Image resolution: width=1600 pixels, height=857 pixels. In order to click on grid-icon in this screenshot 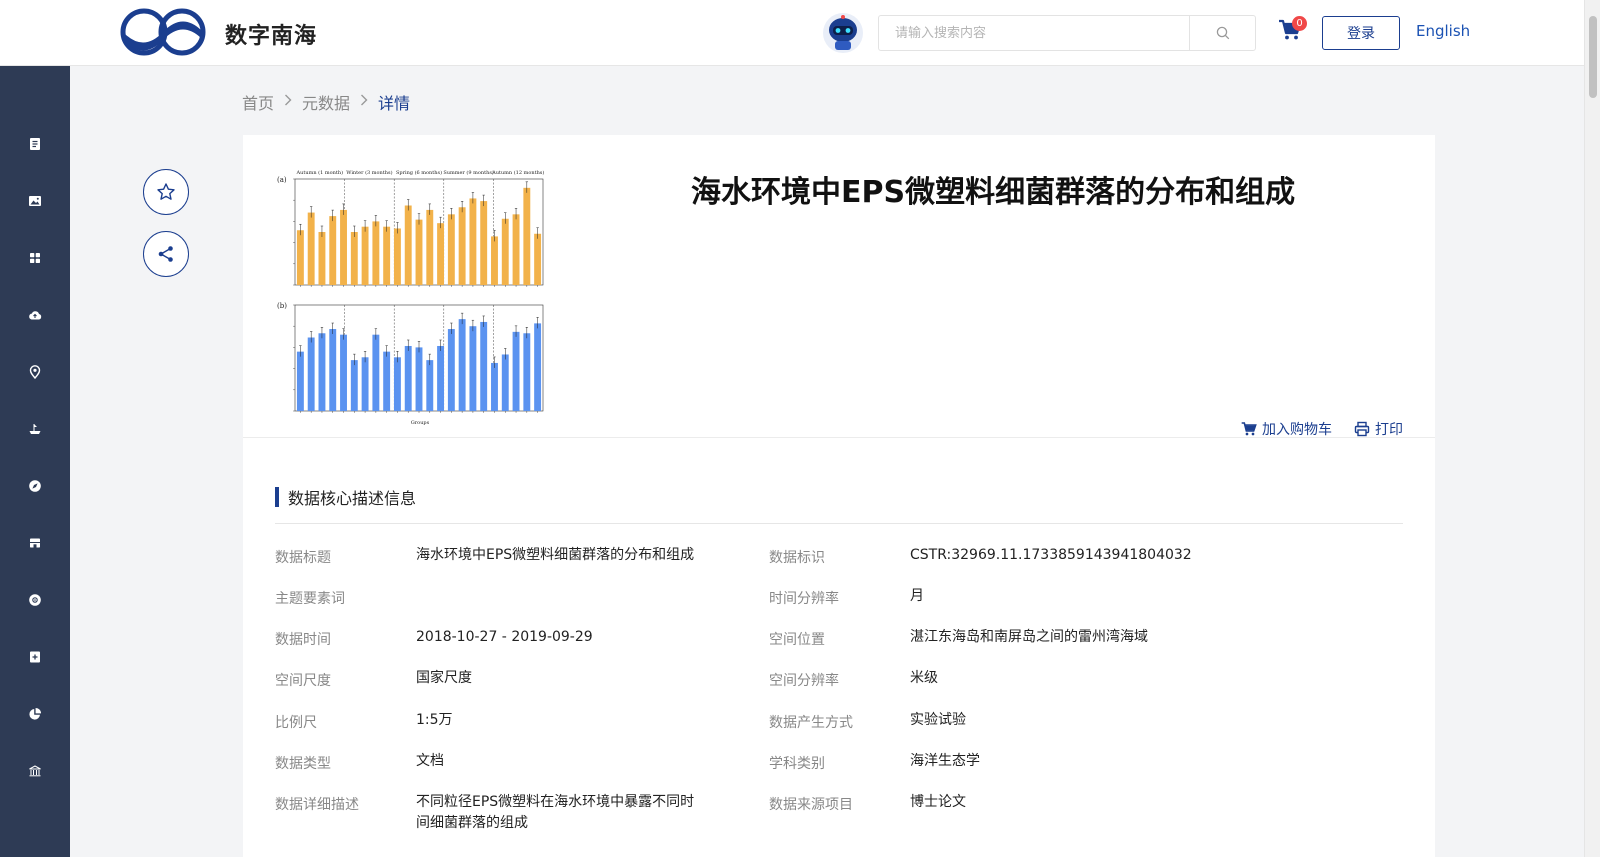, I will do `click(35, 258)`.